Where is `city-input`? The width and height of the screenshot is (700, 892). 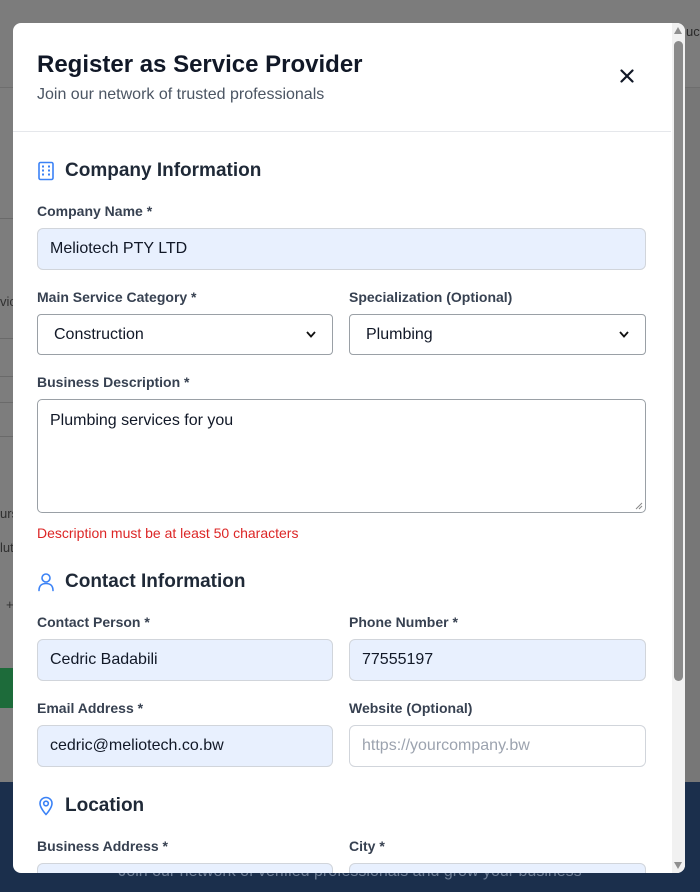 city-input is located at coordinates (497, 868).